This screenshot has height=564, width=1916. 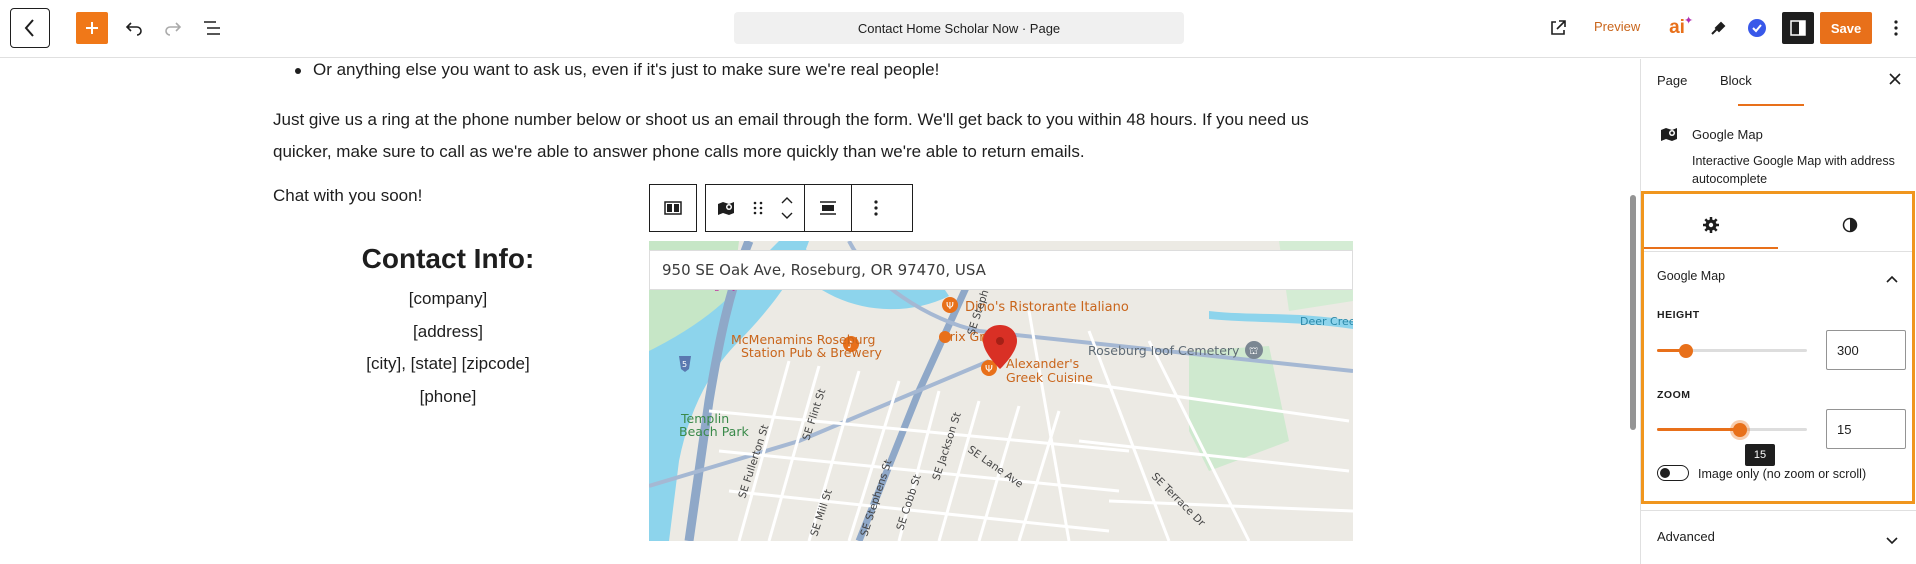 I want to click on check-badge-icon, so click(x=1757, y=28).